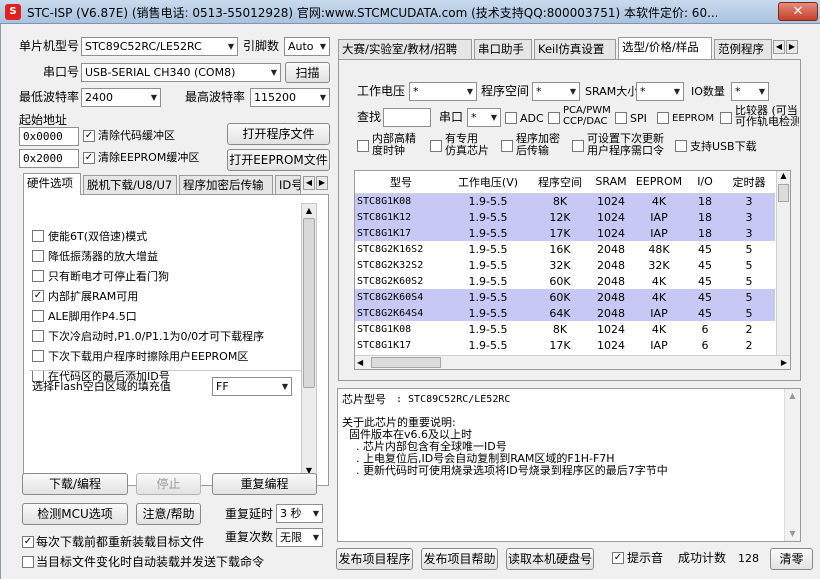 Image resolution: width=820 pixels, height=579 pixels. I want to click on user-password-checkbox, so click(578, 146).